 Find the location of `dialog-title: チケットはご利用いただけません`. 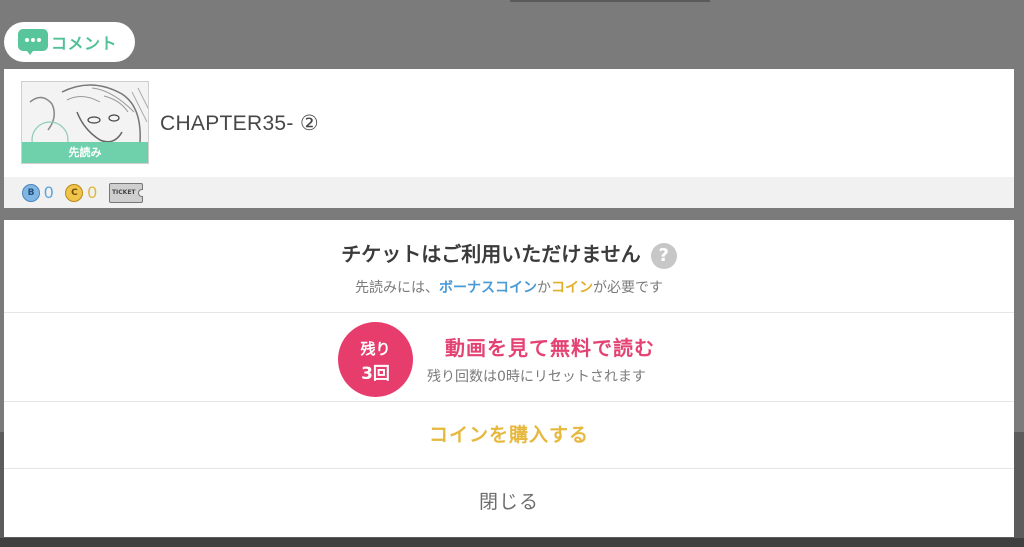

dialog-title: チケットはご利用いただけません is located at coordinates (491, 254).